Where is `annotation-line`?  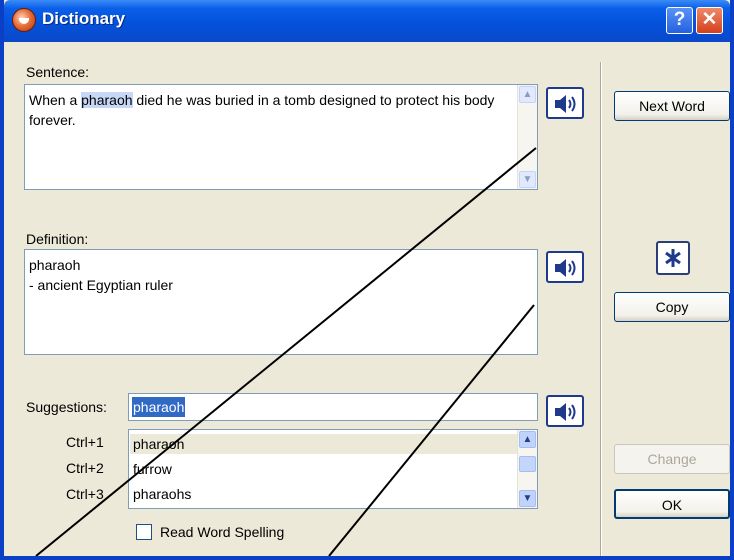
annotation-line is located at coordinates (431, 430).